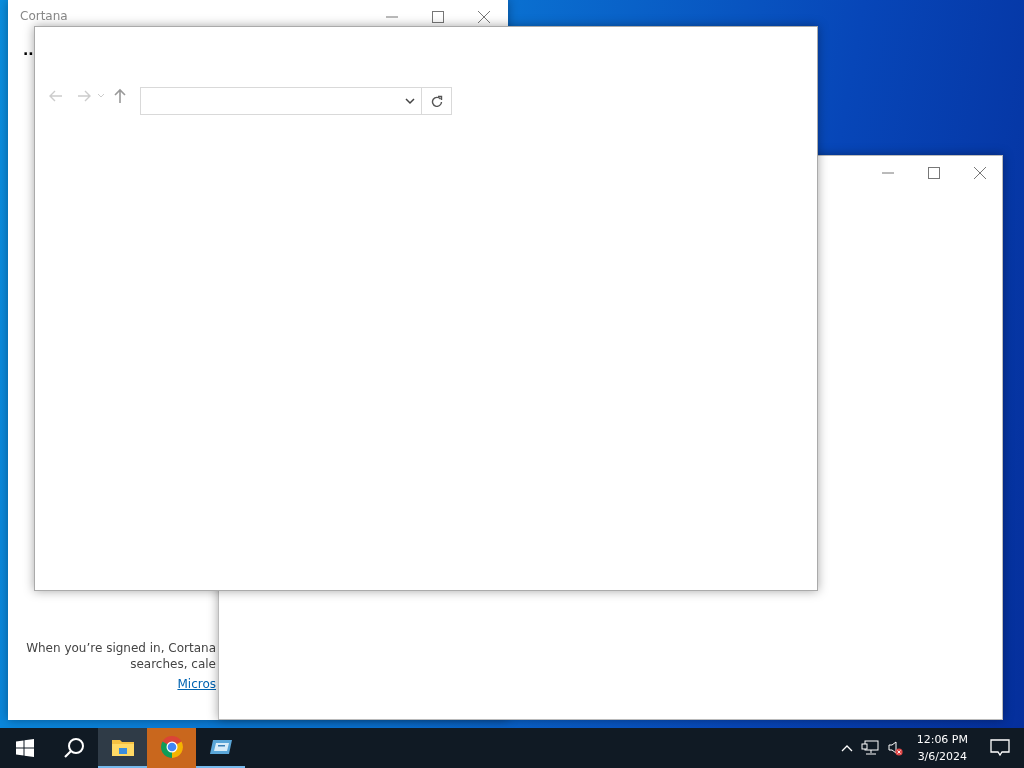 The image size is (1024, 768). What do you see at coordinates (171, 747) in the screenshot?
I see `browser-icon` at bounding box center [171, 747].